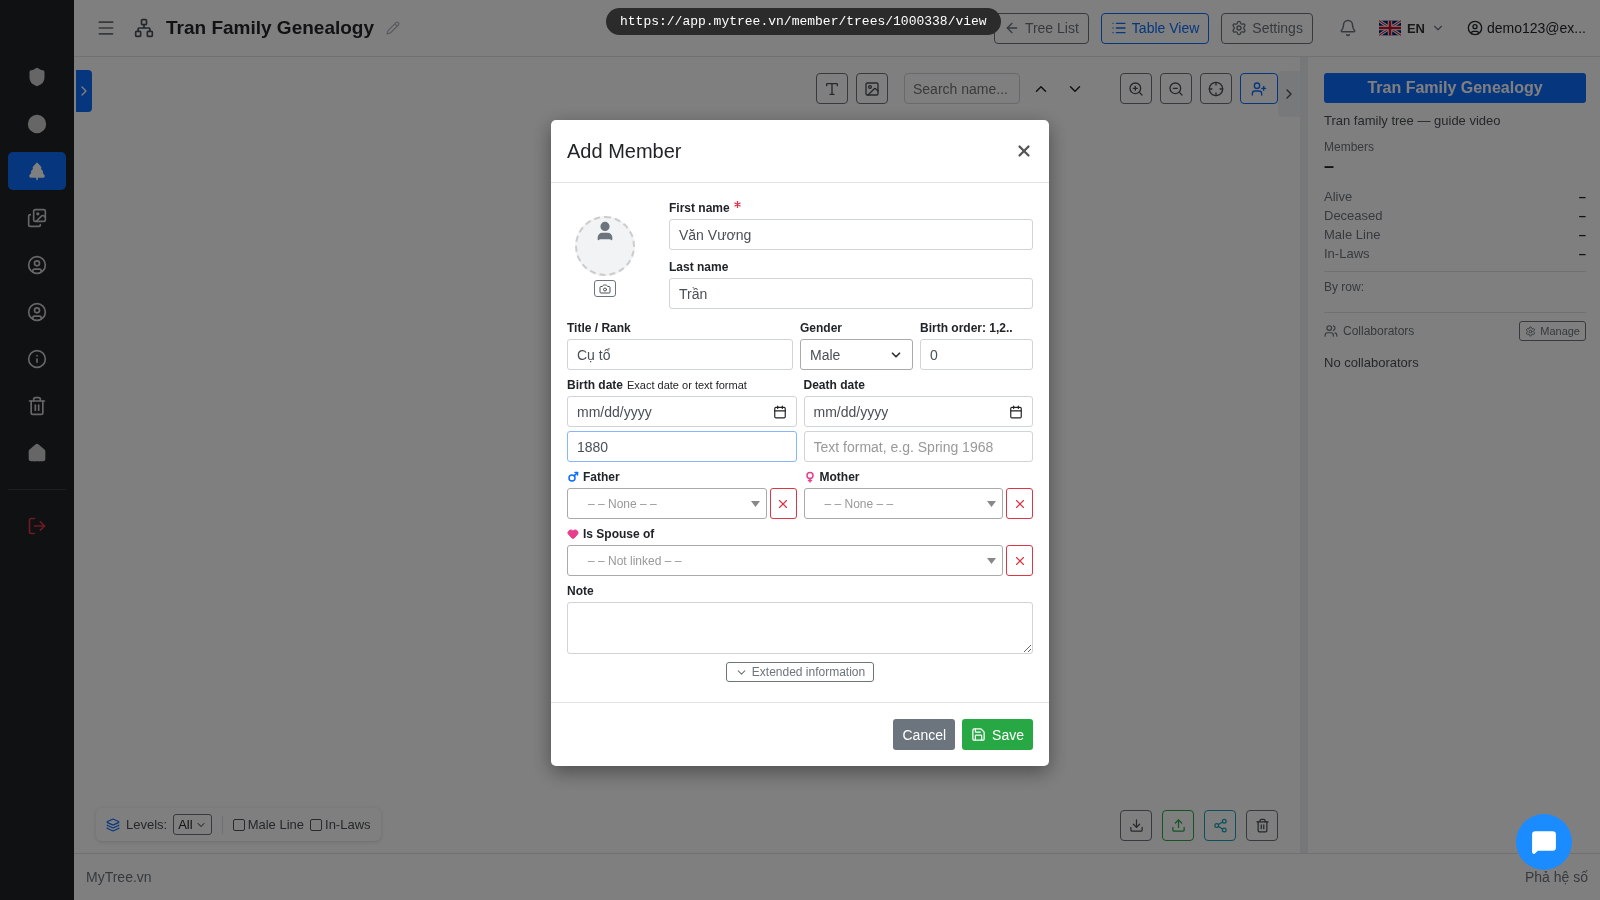  Describe the element at coordinates (851, 234) in the screenshot. I see `first-name-field: Văn Vương` at that location.